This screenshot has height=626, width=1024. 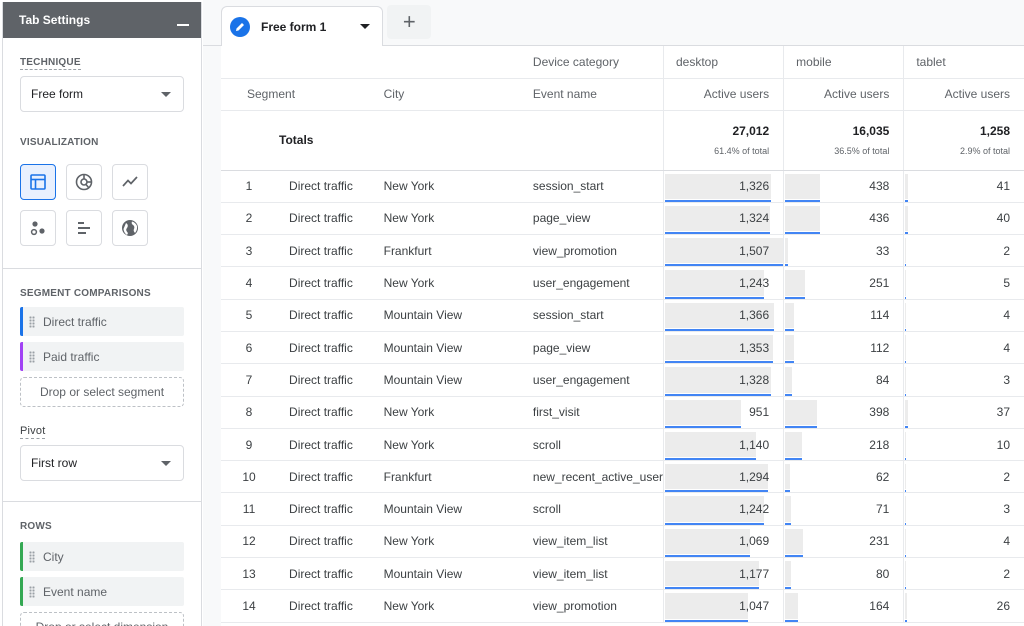 What do you see at coordinates (963, 412) in the screenshot?
I see `active-users-tablet-cell: 37` at bounding box center [963, 412].